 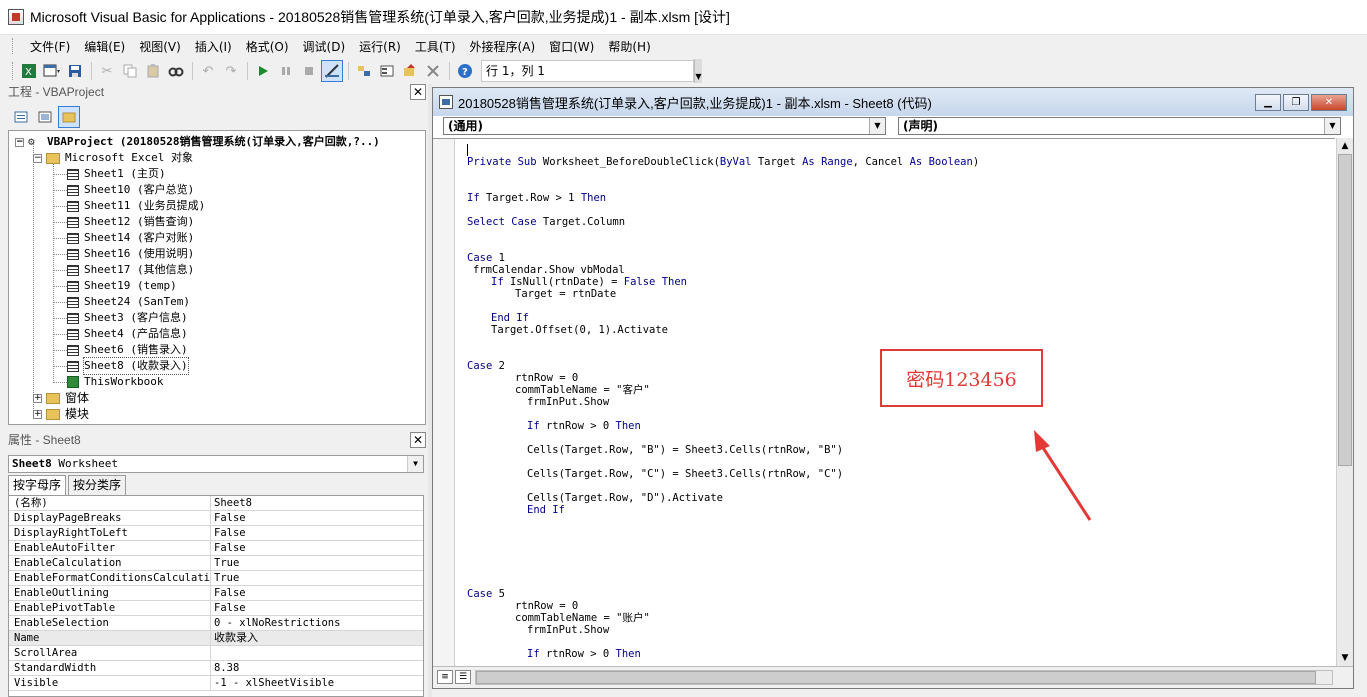 I want to click on property-row: EnableFormatConditionsCalculation True, so click(x=216, y=578).